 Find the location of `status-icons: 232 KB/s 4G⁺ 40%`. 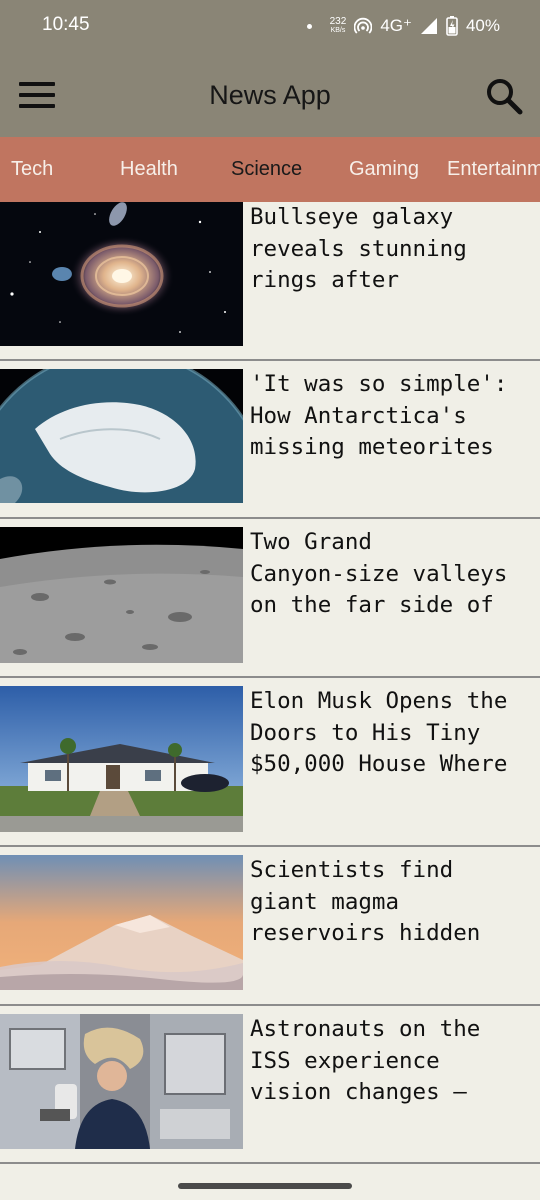

status-icons: 232 KB/s 4G⁺ 40% is located at coordinates (403, 26).